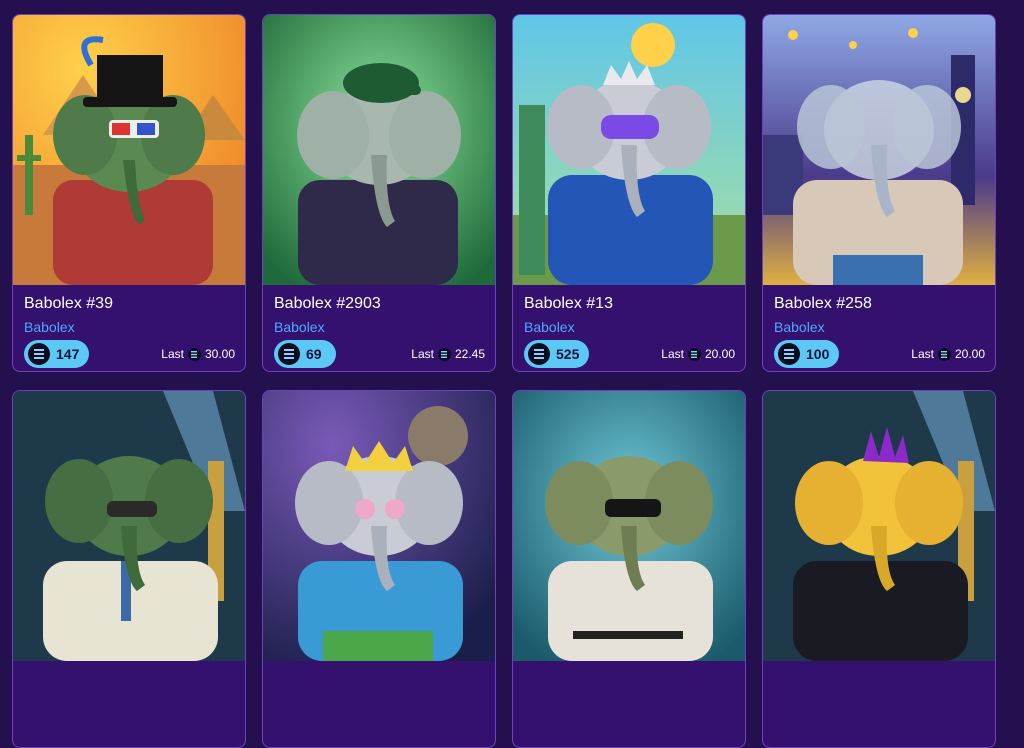 This screenshot has height=748, width=1024. What do you see at coordinates (818, 354) in the screenshot?
I see `price-value: 100` at bounding box center [818, 354].